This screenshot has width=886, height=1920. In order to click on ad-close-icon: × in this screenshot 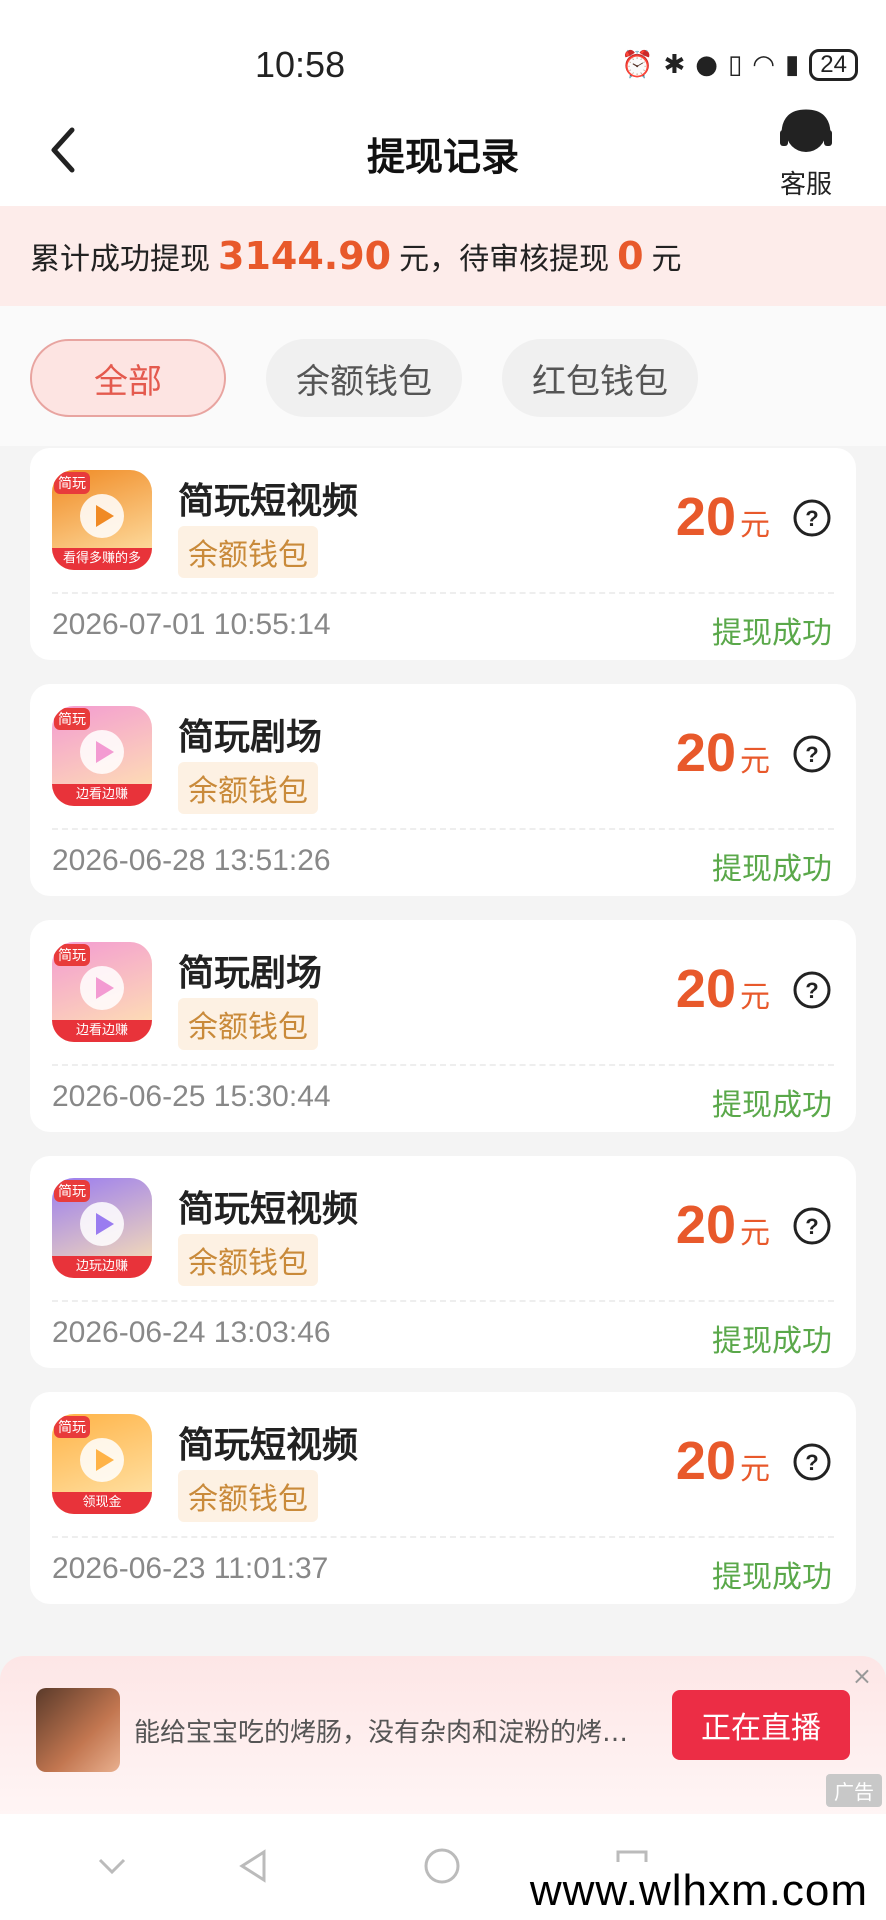, I will do `click(862, 1676)`.